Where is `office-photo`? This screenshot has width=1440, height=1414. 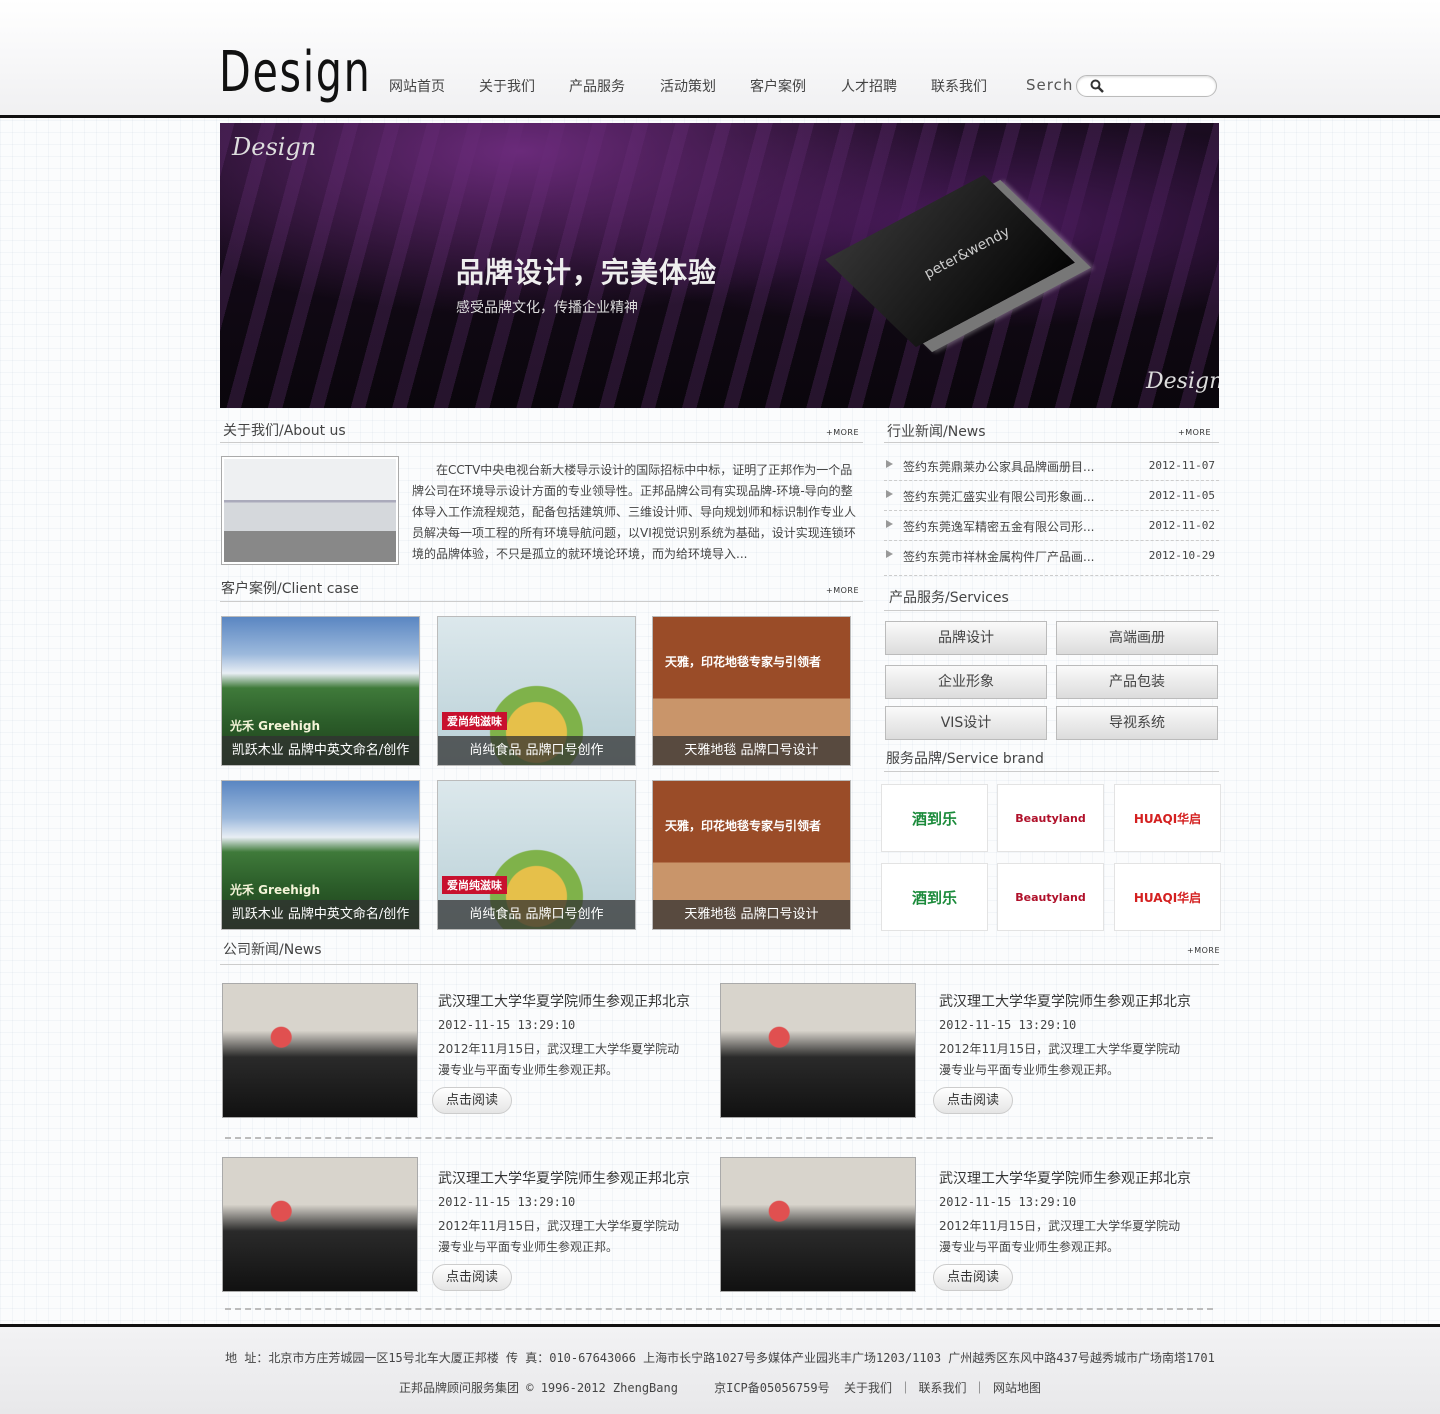 office-photo is located at coordinates (310, 510).